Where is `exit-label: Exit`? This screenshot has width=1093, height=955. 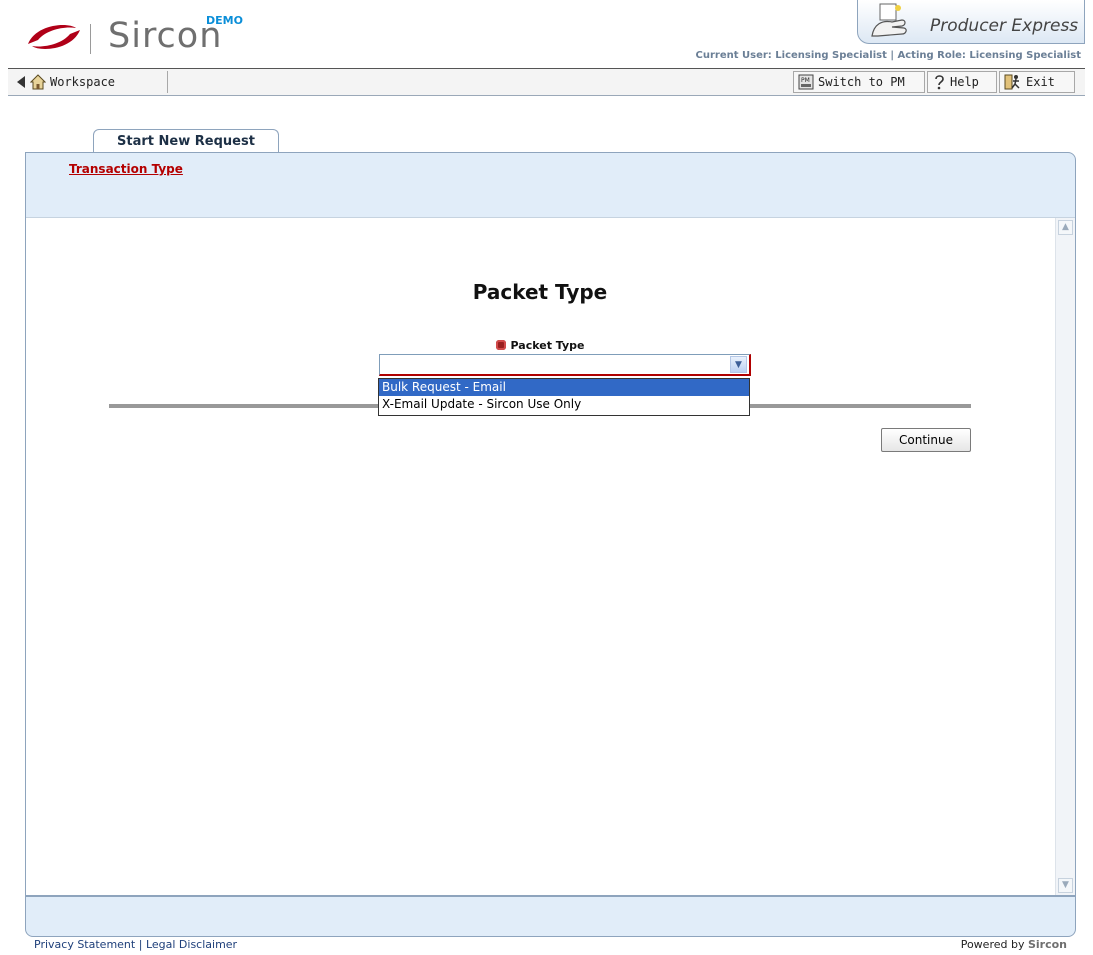 exit-label: Exit is located at coordinates (1040, 82).